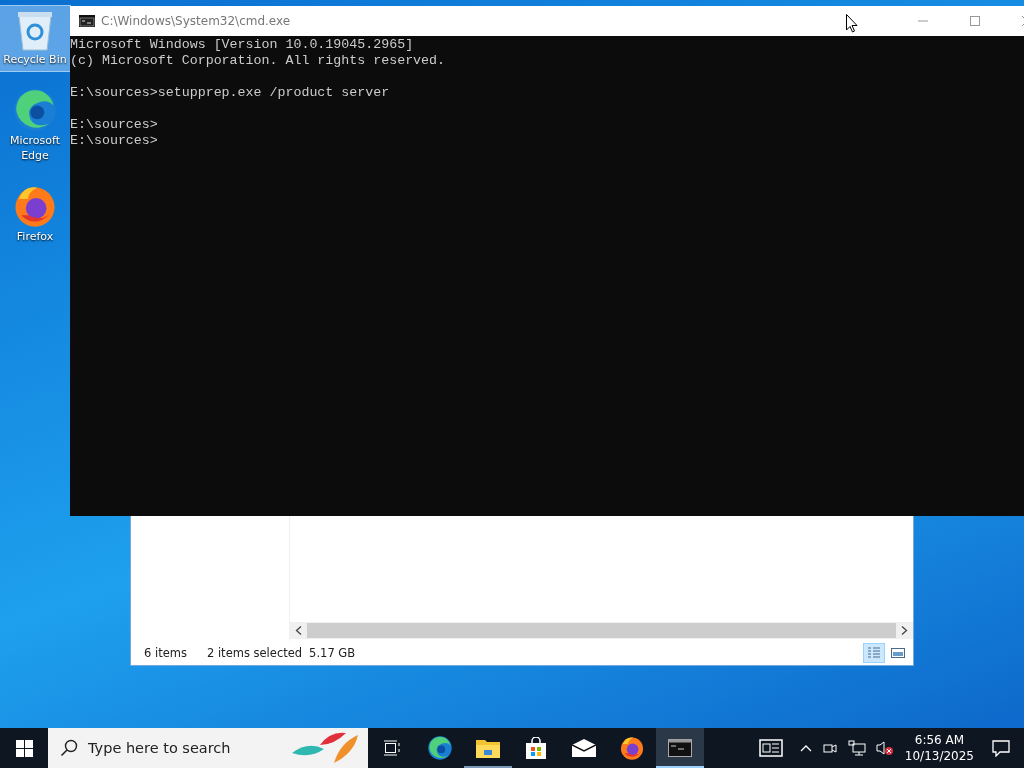 The image size is (1024, 768). What do you see at coordinates (24, 748) in the screenshot?
I see `windows-logo-icon` at bounding box center [24, 748].